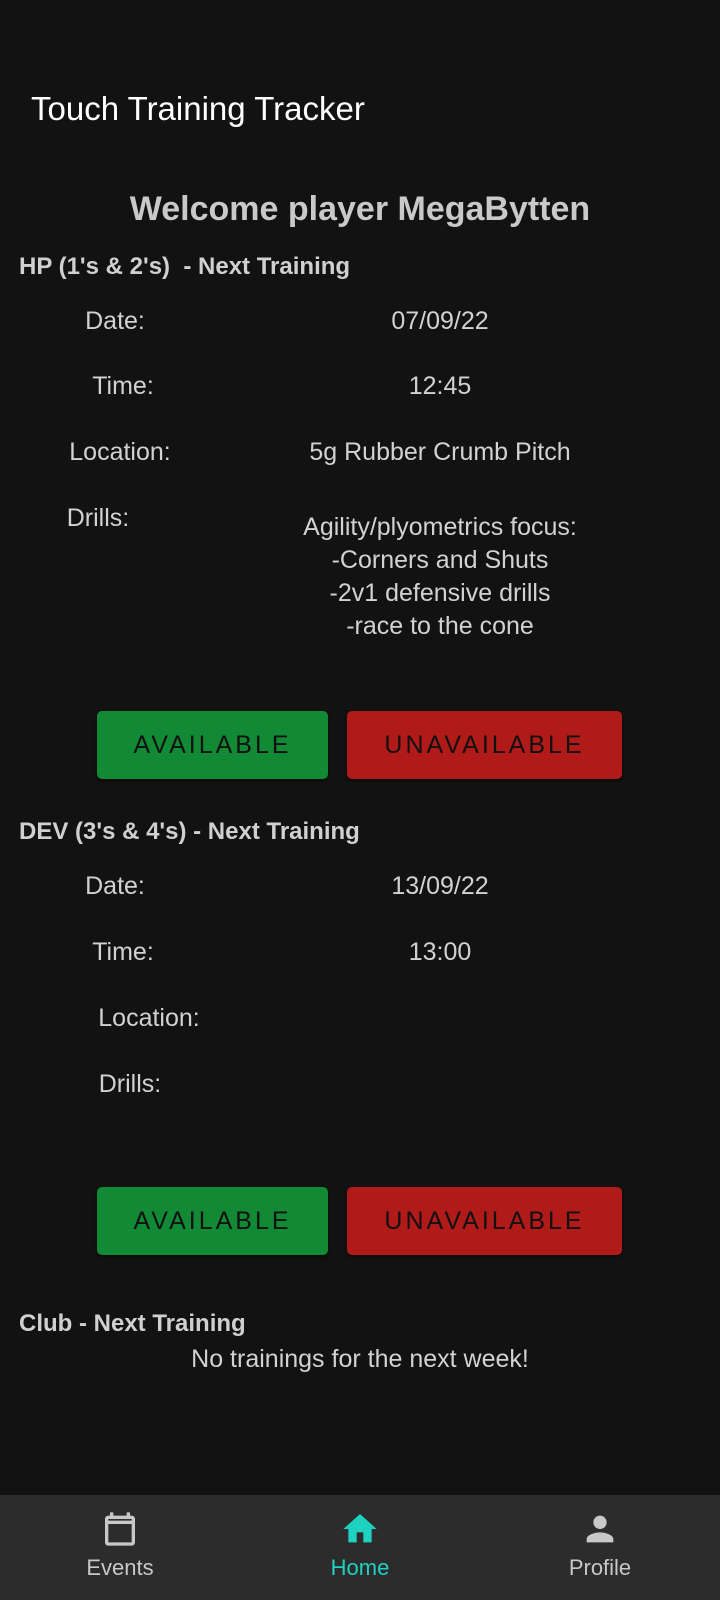 Image resolution: width=720 pixels, height=1600 pixels. I want to click on nav-item-events: Events, so click(120, 1547).